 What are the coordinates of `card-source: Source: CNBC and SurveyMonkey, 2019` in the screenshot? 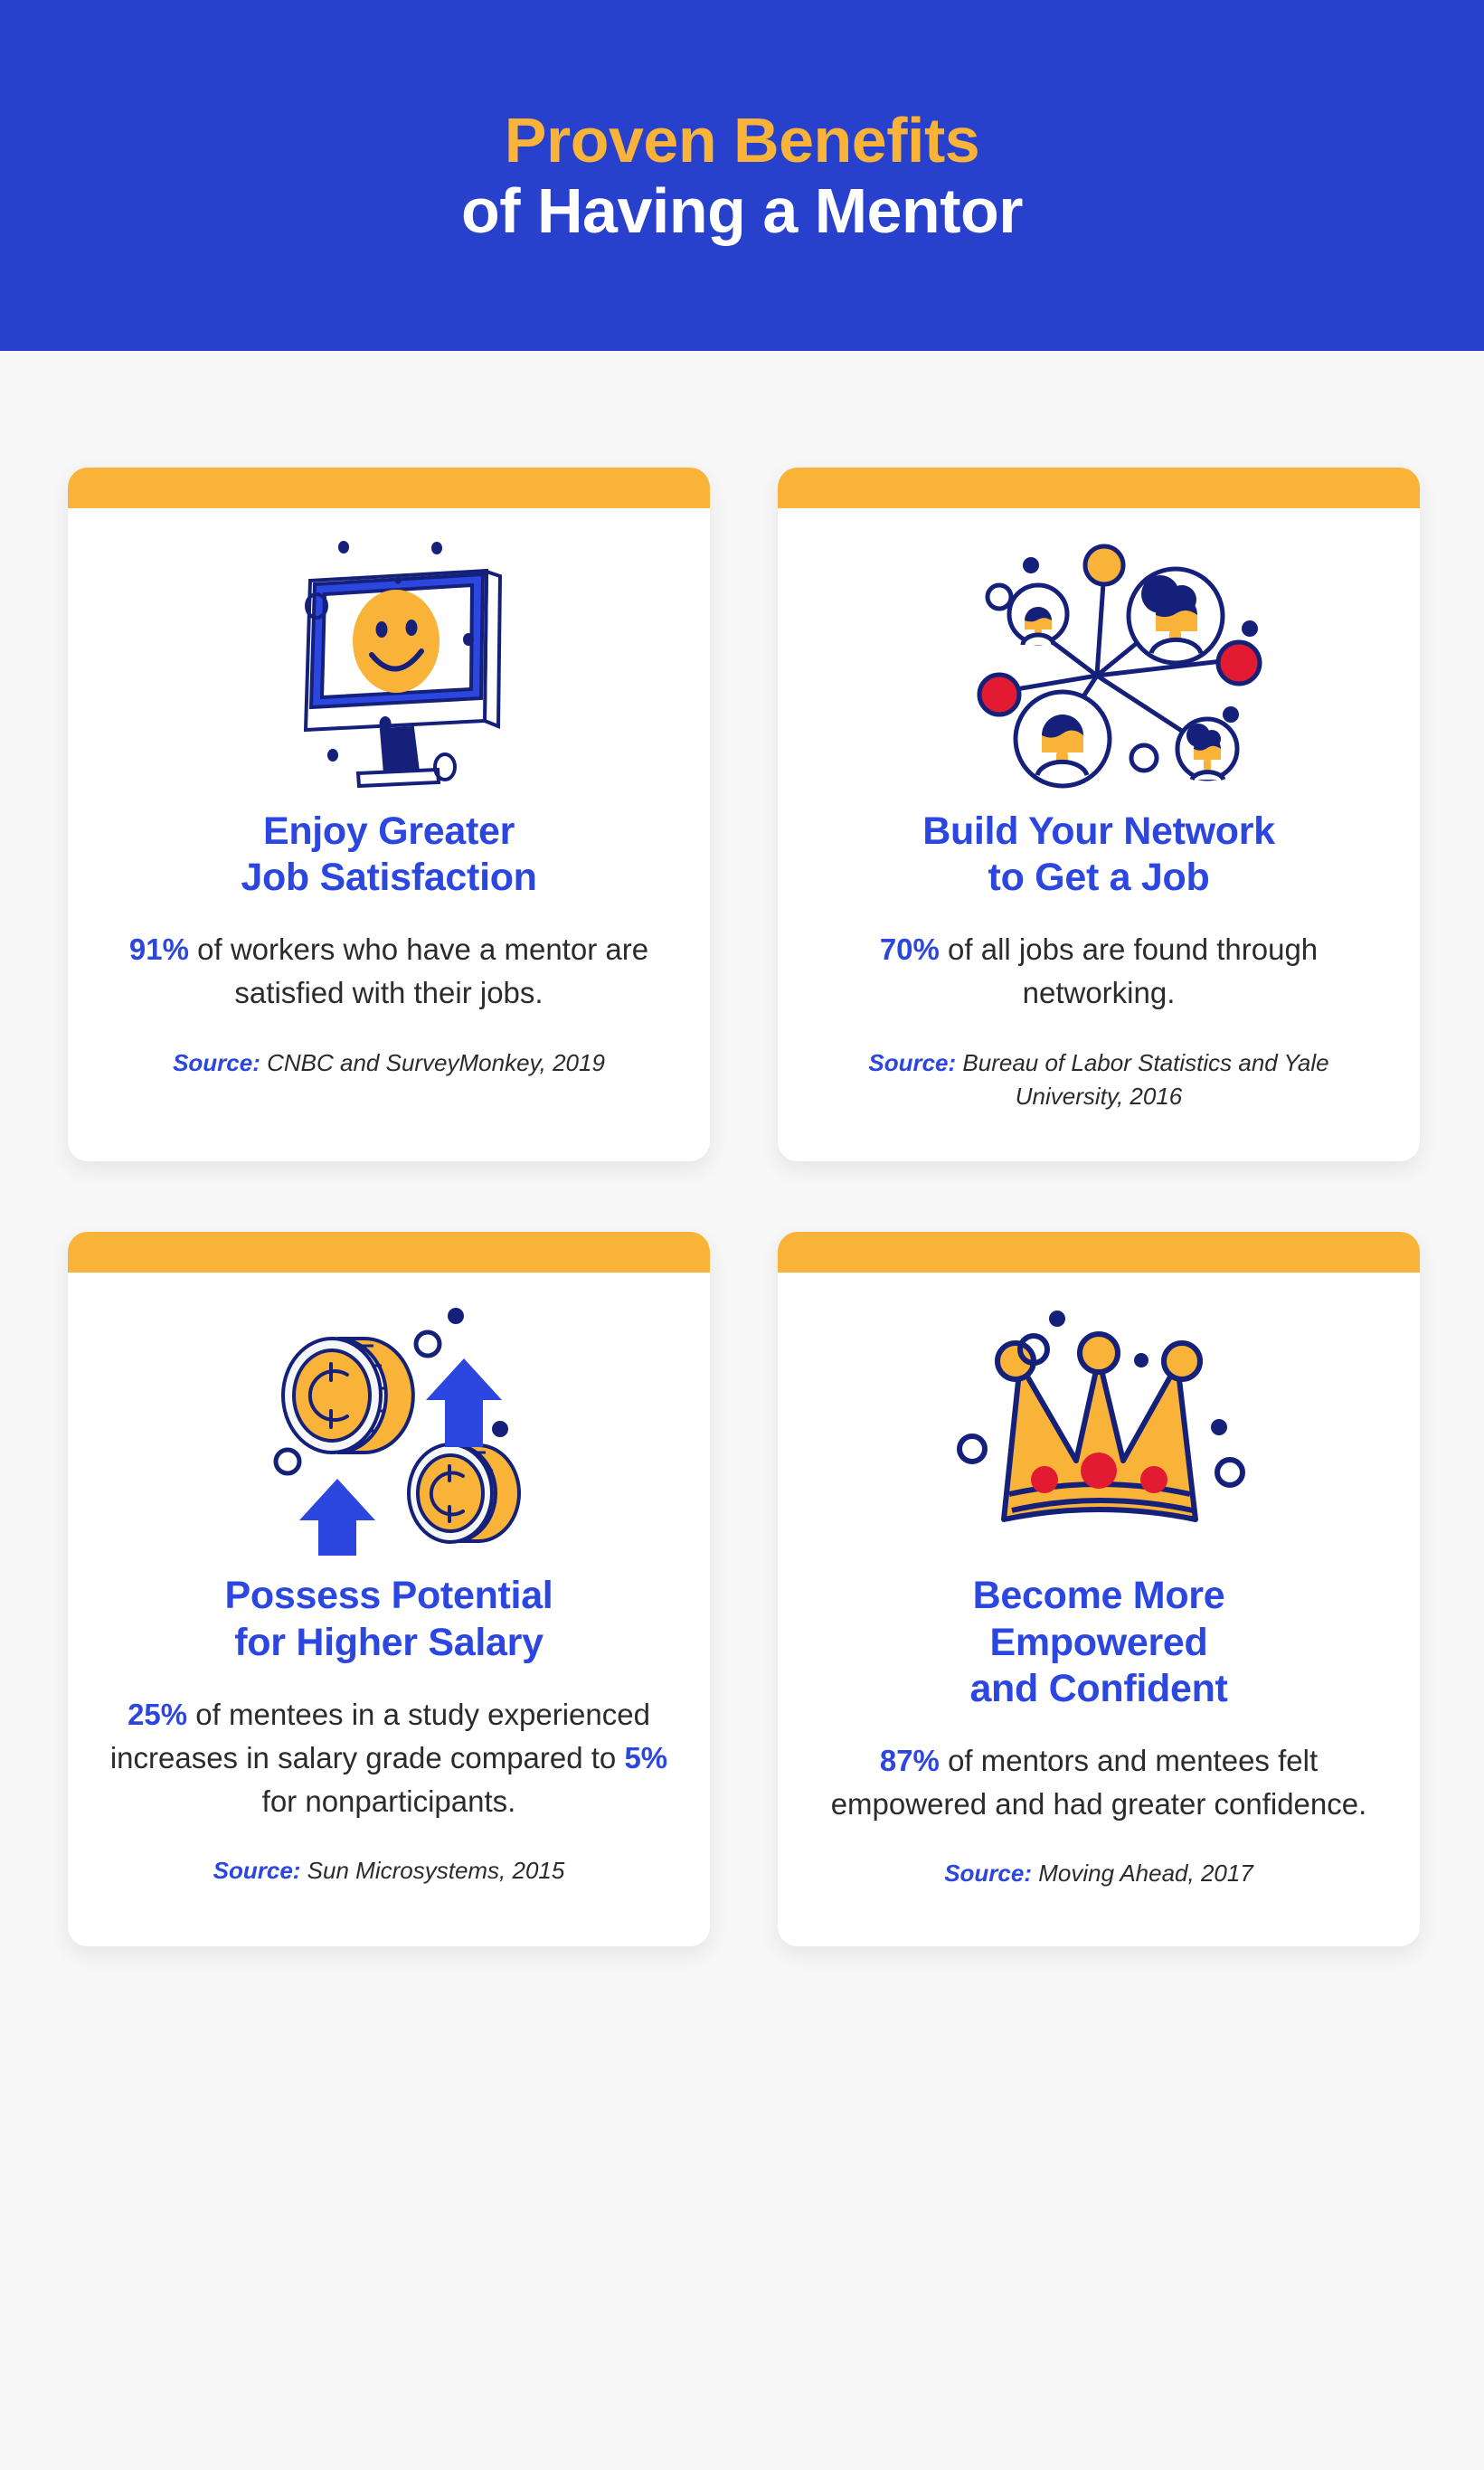 It's located at (389, 1063).